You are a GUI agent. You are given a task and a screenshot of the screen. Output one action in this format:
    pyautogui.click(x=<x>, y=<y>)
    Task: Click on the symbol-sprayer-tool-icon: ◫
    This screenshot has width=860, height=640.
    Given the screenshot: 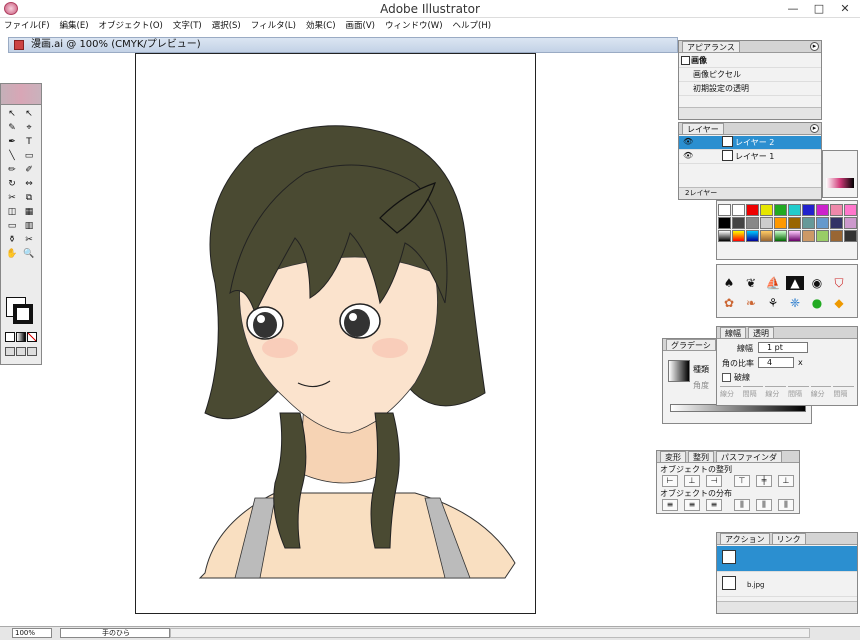 What is the action you would take?
    pyautogui.click(x=12, y=212)
    